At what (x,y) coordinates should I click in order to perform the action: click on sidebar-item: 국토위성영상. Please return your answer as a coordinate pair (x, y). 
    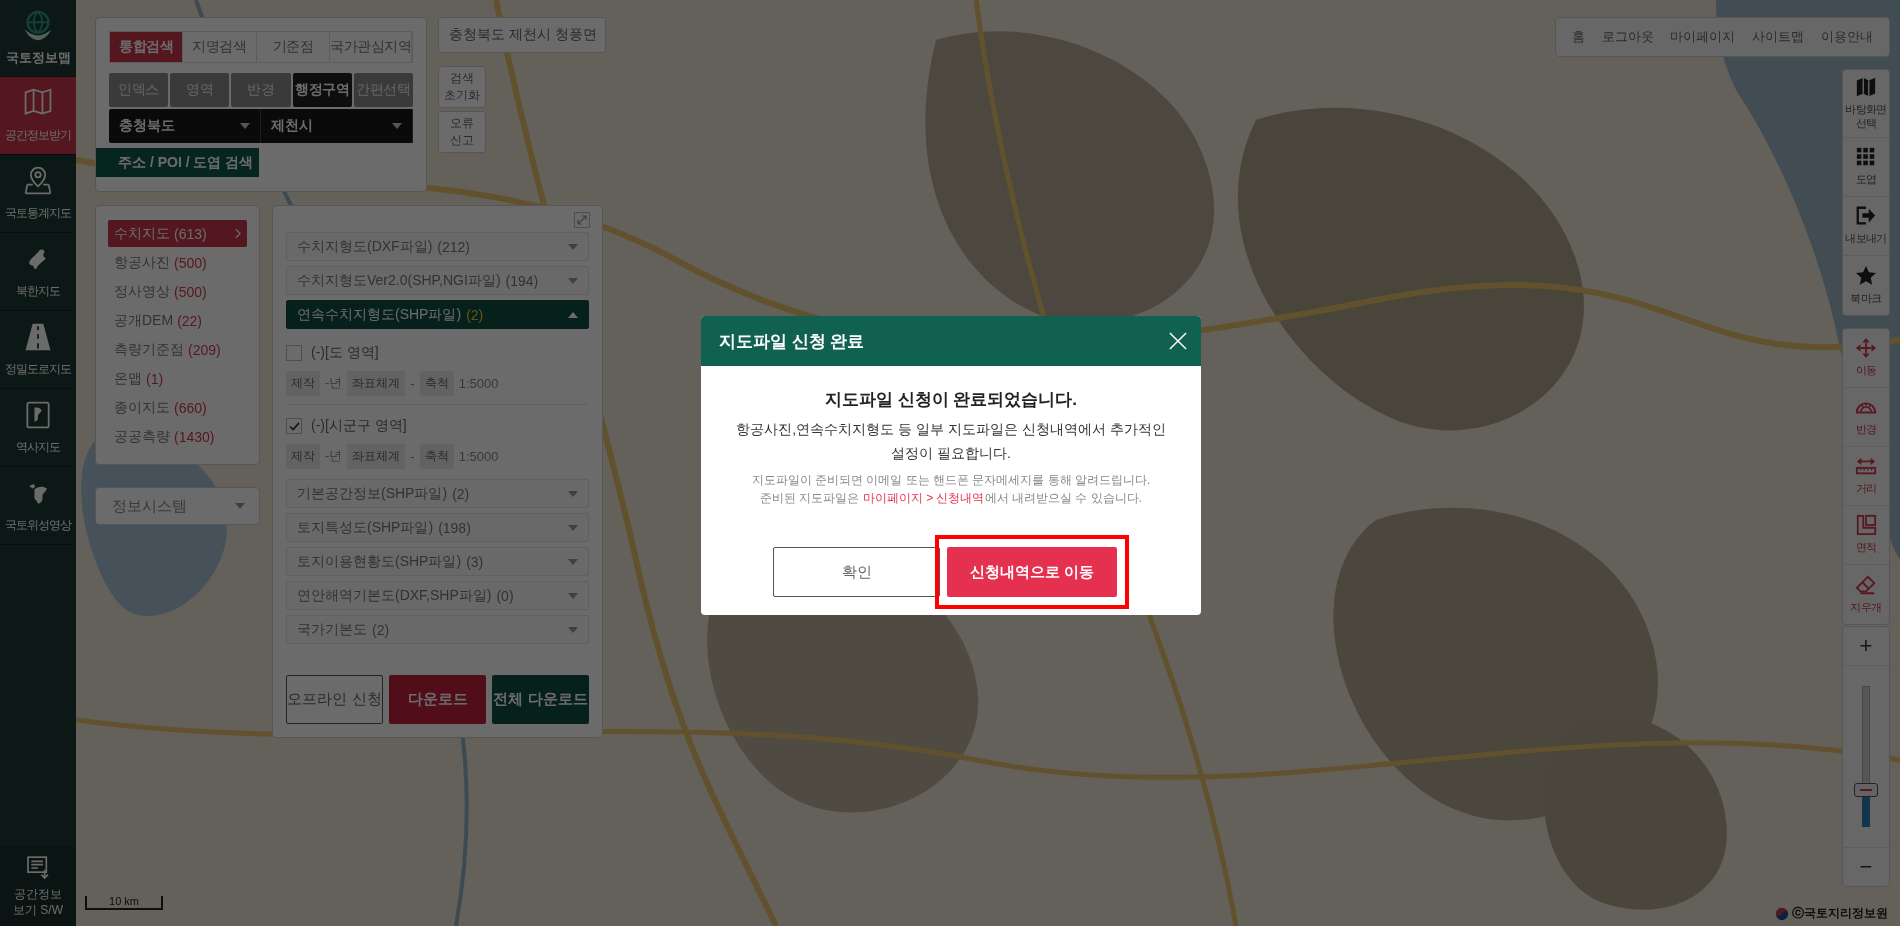
    Looking at the image, I should click on (38, 506).